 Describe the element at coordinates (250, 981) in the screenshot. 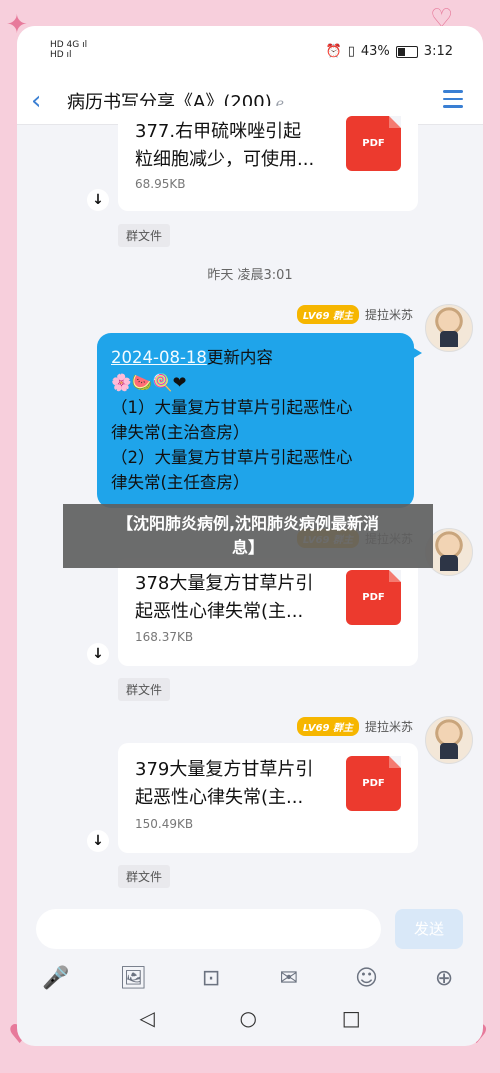

I see `input-toolbar: 🎤 🖼 ⊡ ✉ ☺ ⊕` at that location.